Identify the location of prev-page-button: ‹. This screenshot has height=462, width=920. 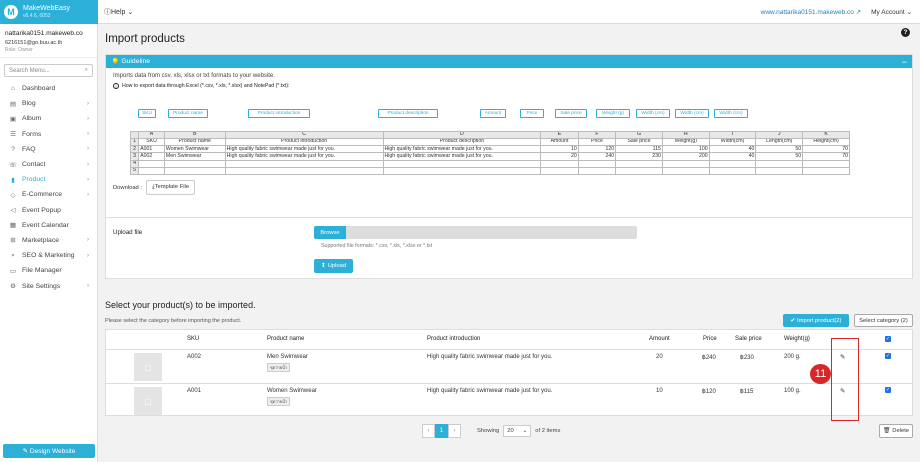
(428, 431).